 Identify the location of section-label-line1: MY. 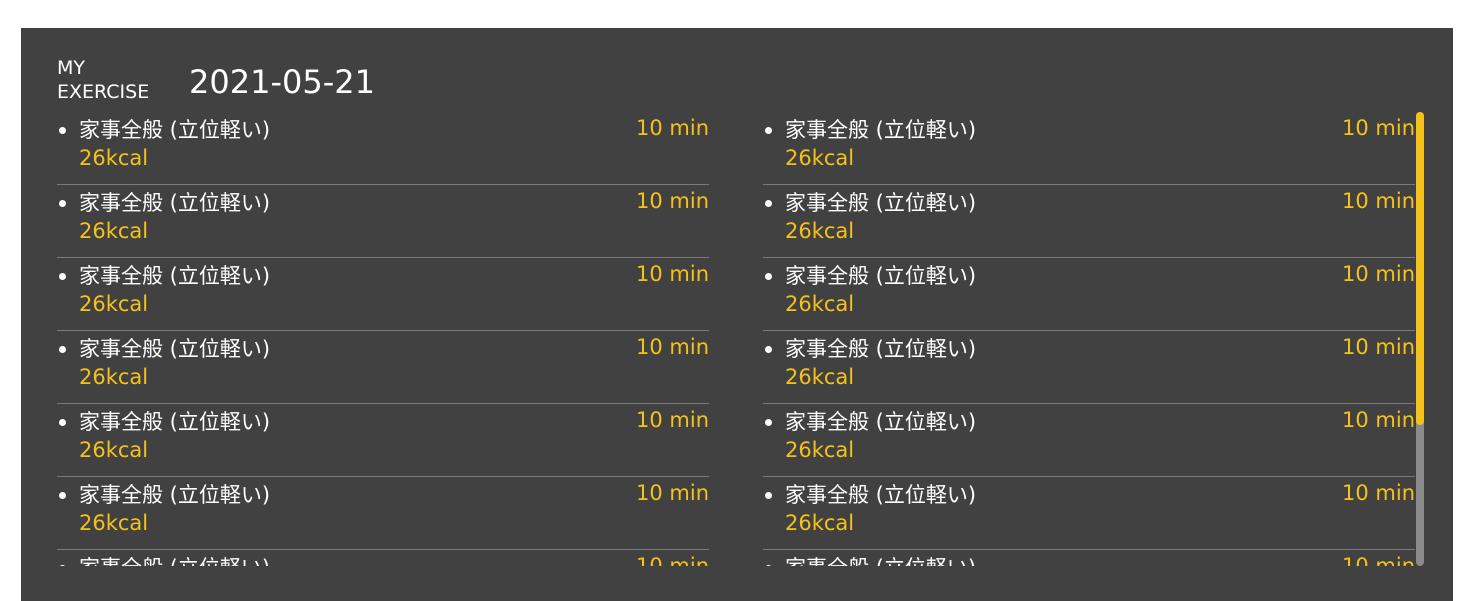
(71, 68).